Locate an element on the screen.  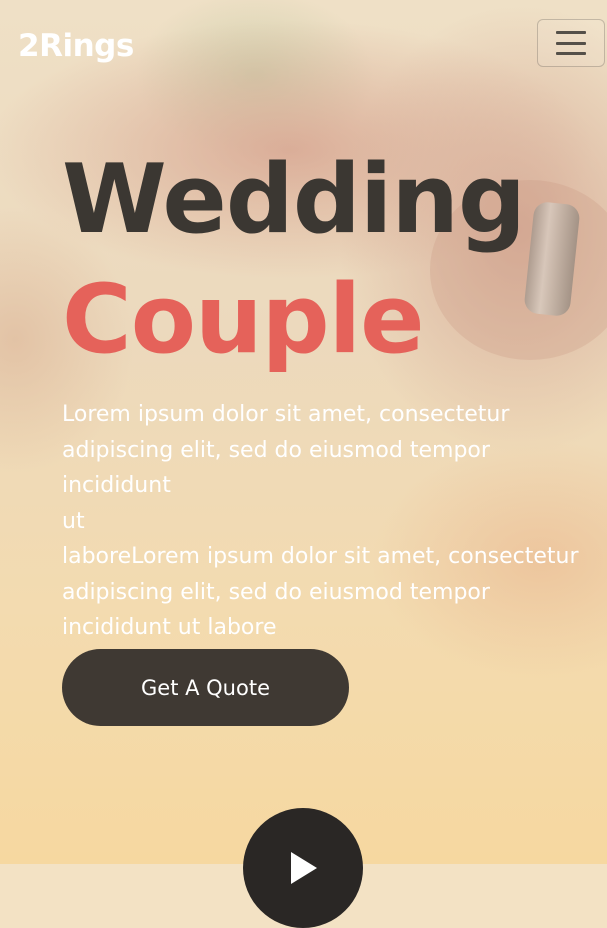
hero-title-line-2: Couple is located at coordinates (243, 320).